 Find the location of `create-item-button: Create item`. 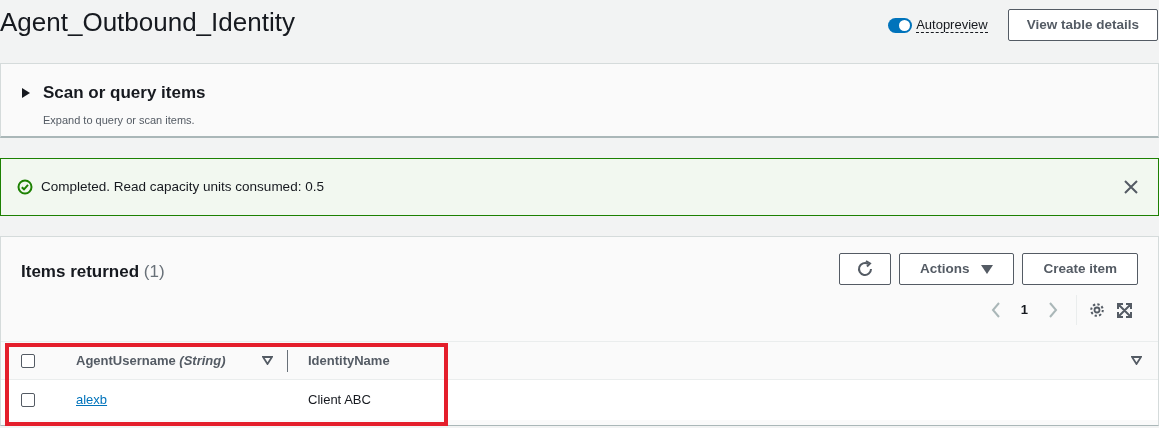

create-item-button: Create item is located at coordinates (1080, 269).